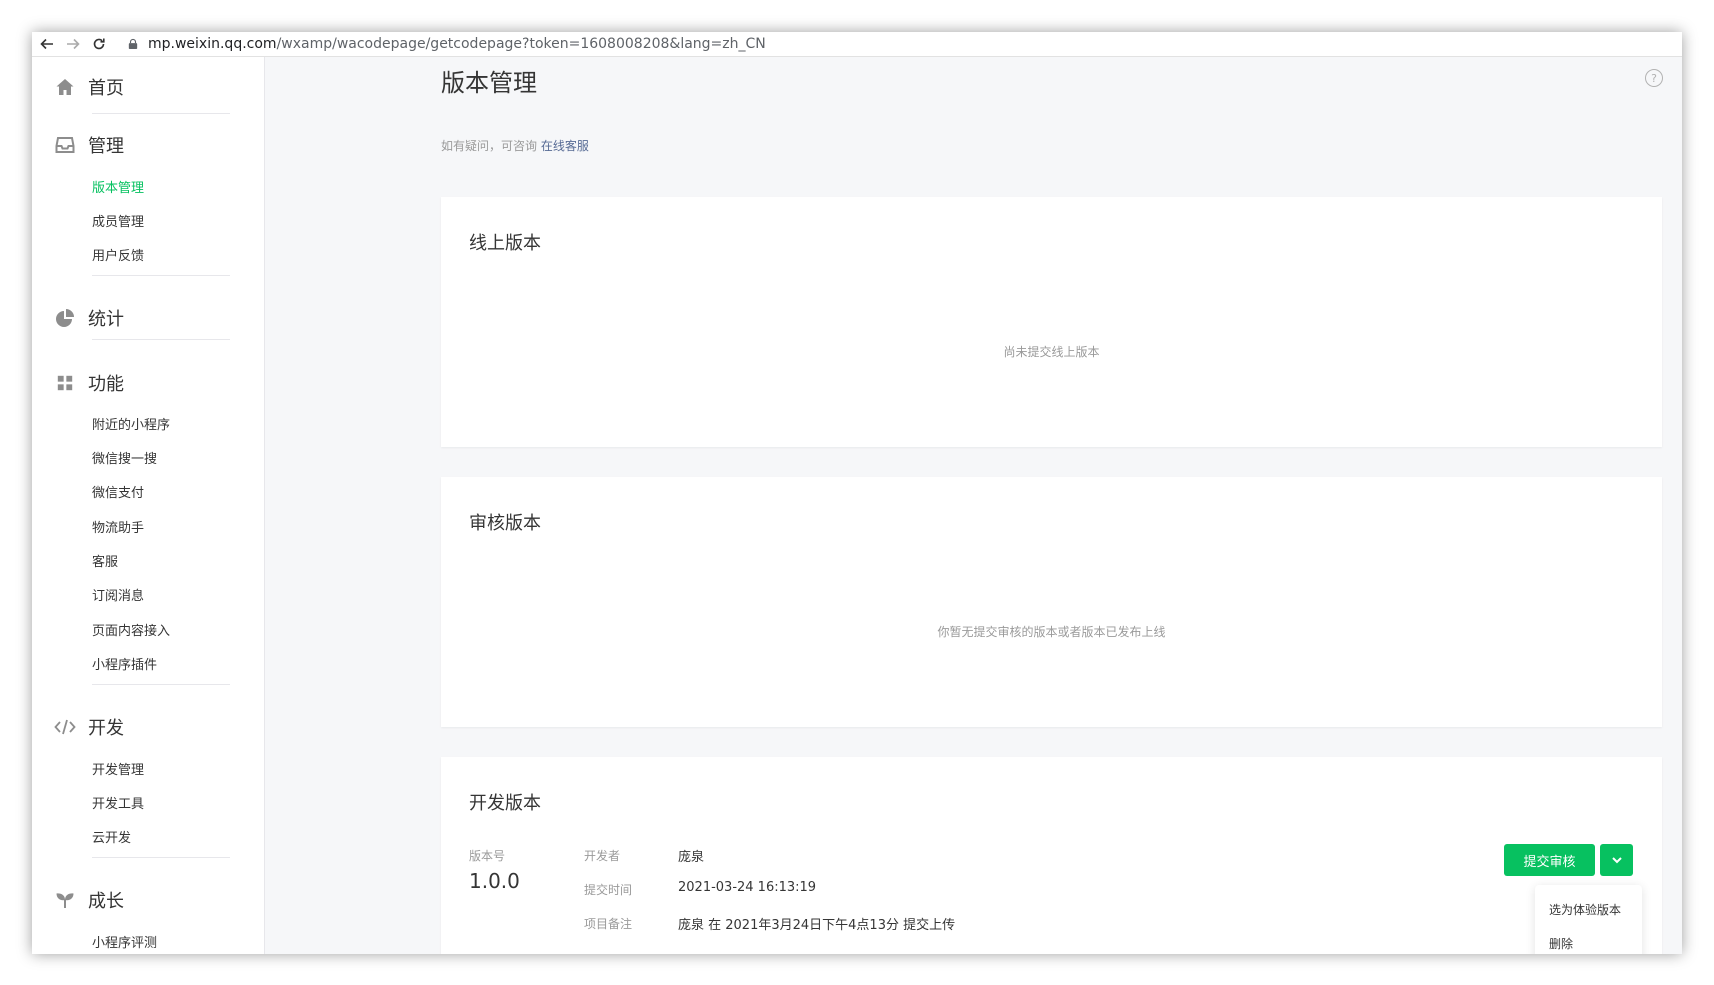 The image size is (1714, 985). Describe the element at coordinates (118, 768) in the screenshot. I see `sidebar-item-dev-manage: 开发管理` at that location.